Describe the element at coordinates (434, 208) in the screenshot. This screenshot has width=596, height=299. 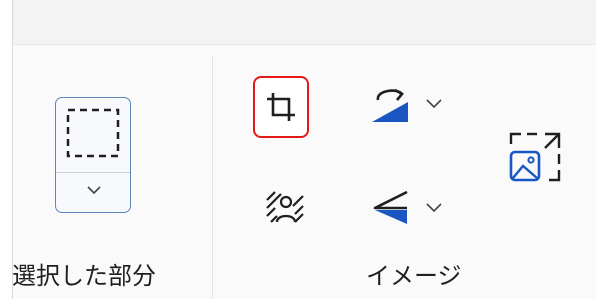
I see `flip-chevron-down-icon` at that location.